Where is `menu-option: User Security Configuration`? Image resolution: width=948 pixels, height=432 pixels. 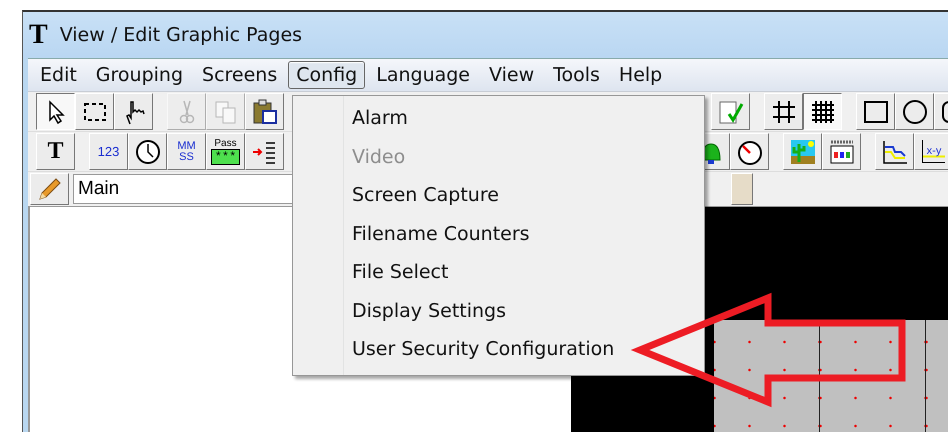 menu-option: User Security Configuration is located at coordinates (498, 349).